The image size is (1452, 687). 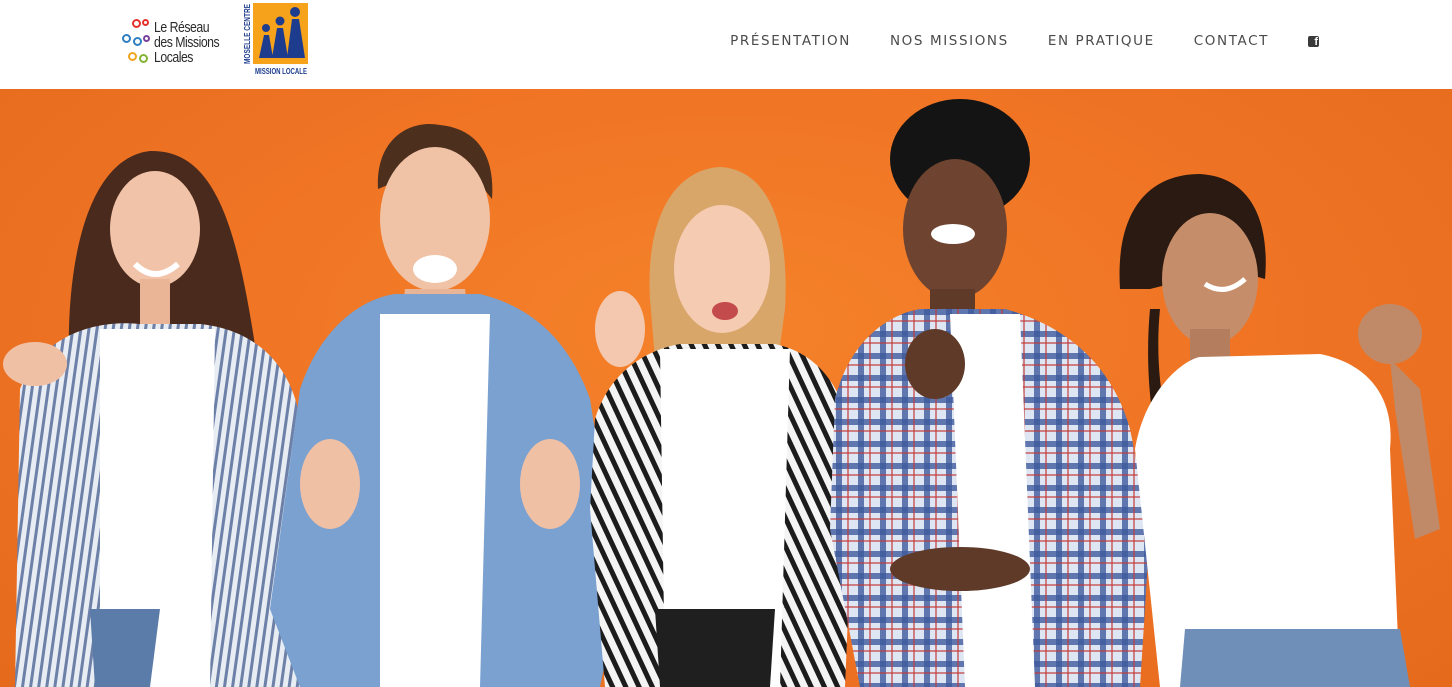 I want to click on reseau-logo-line3: Locales, so click(x=173, y=57).